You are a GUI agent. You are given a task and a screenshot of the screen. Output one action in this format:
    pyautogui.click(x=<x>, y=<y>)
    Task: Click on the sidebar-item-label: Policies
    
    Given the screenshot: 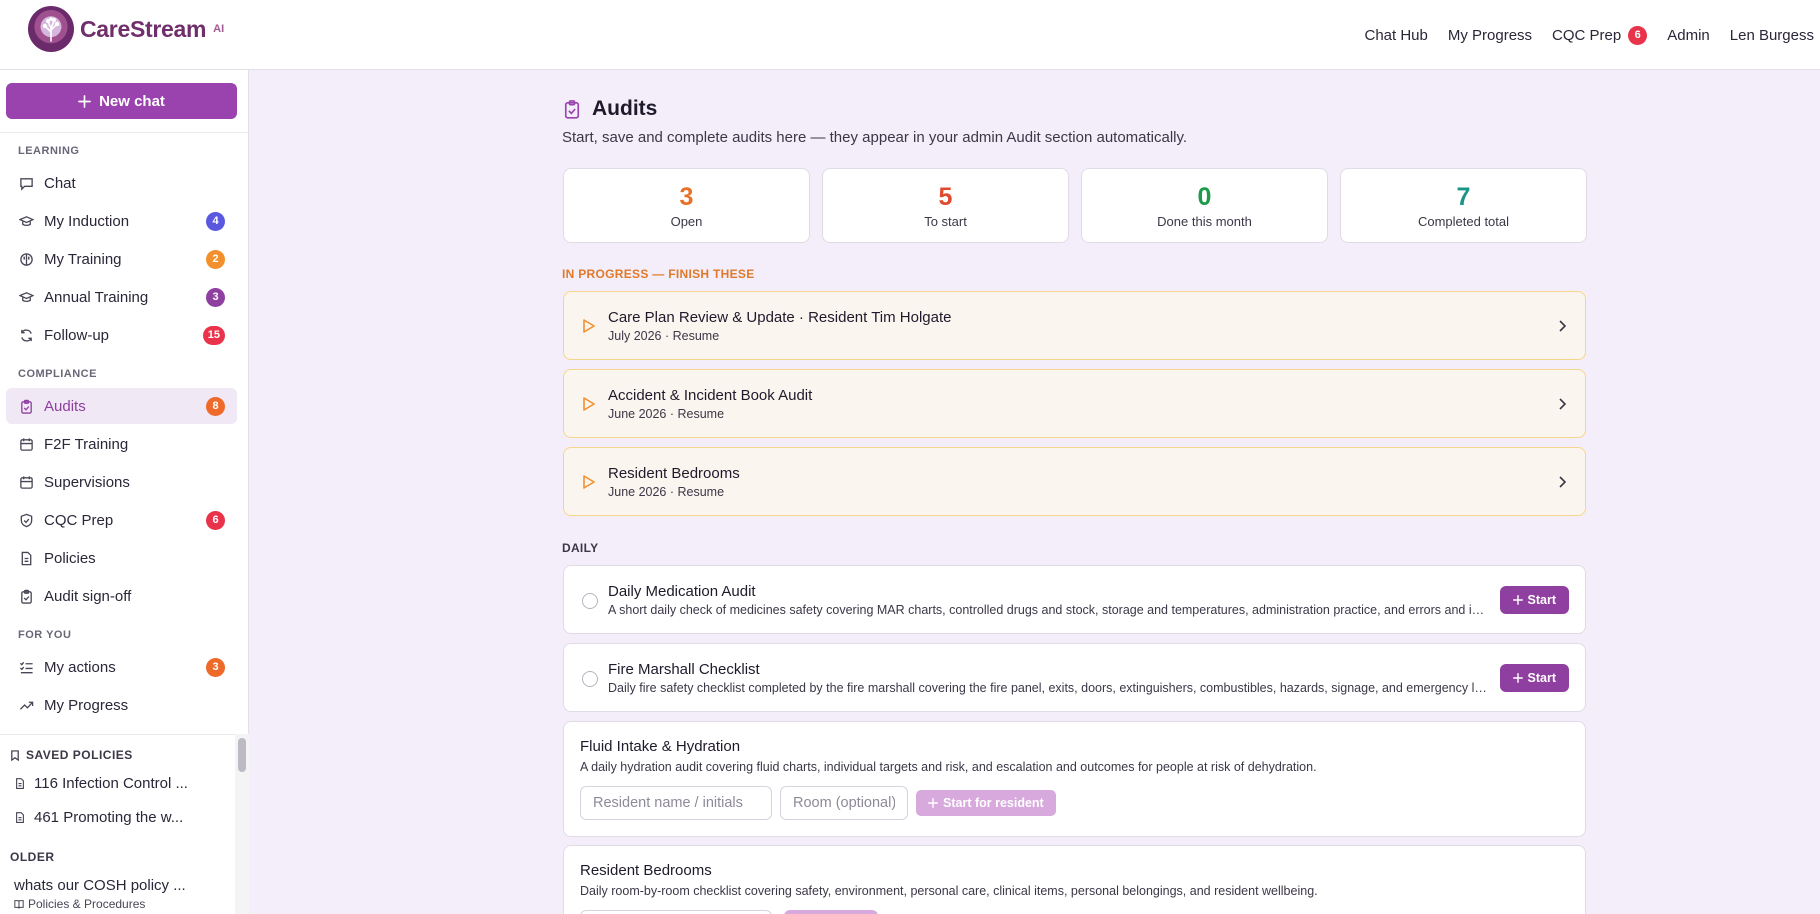 What is the action you would take?
    pyautogui.click(x=70, y=558)
    